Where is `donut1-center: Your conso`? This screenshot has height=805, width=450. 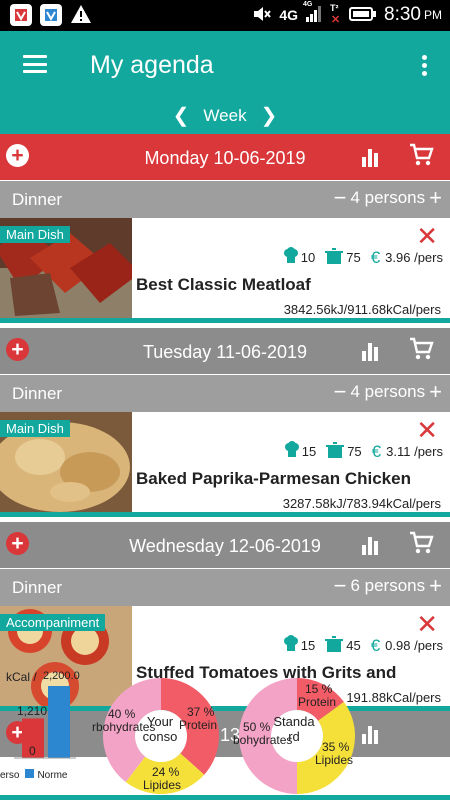
donut1-center: Your conso is located at coordinates (160, 729).